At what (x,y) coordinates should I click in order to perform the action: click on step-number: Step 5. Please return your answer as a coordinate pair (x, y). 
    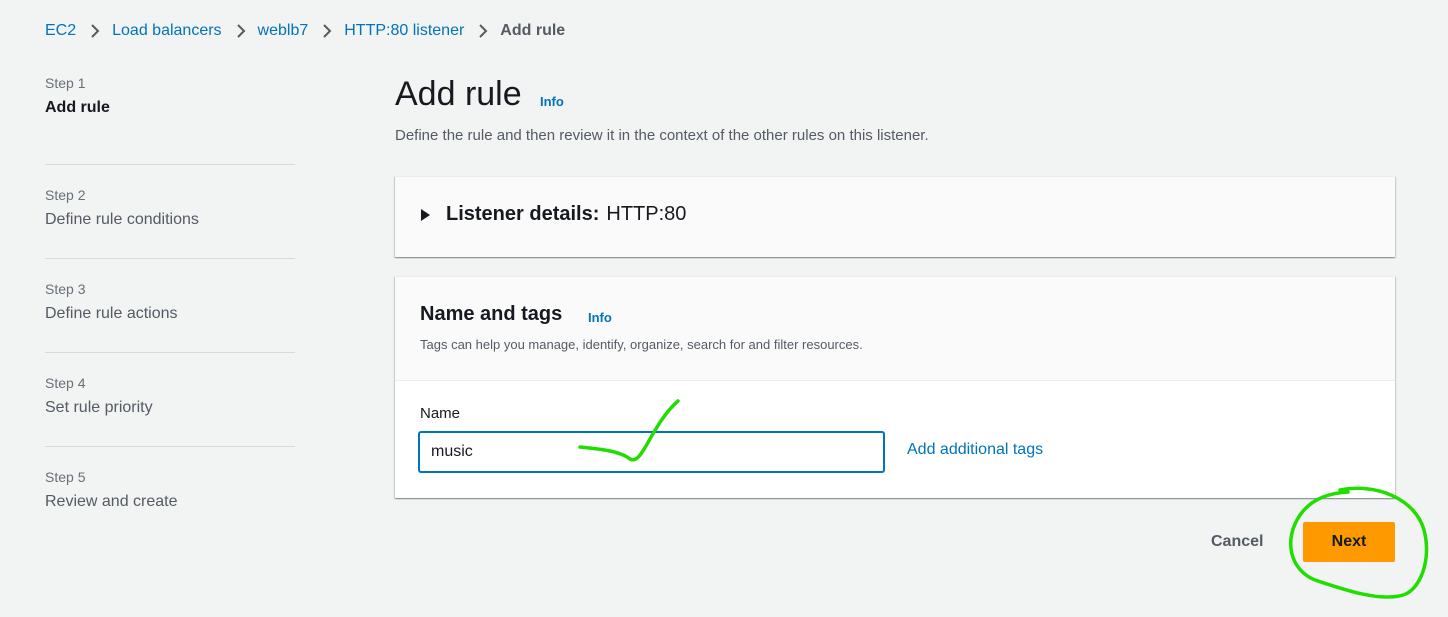
    Looking at the image, I should click on (65, 477).